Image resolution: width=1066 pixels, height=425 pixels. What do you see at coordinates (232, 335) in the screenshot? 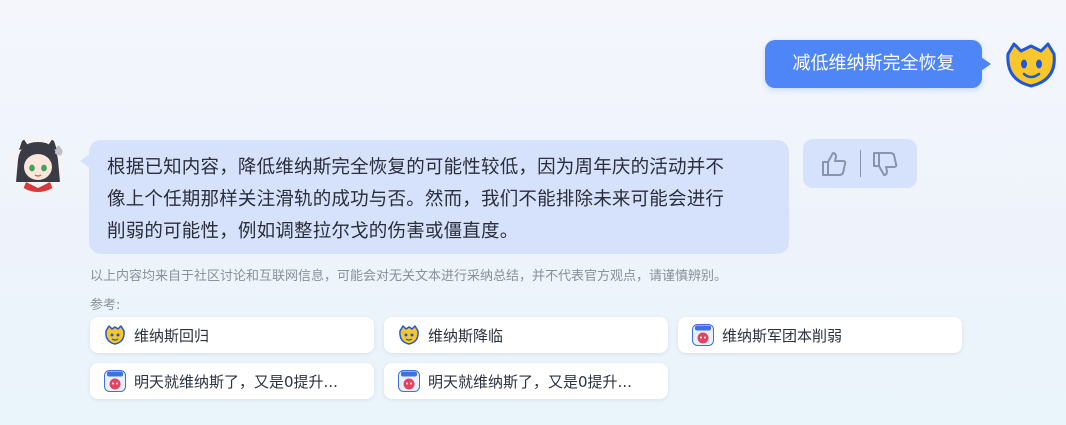
I see `reference-card: 维纳斯回归` at bounding box center [232, 335].